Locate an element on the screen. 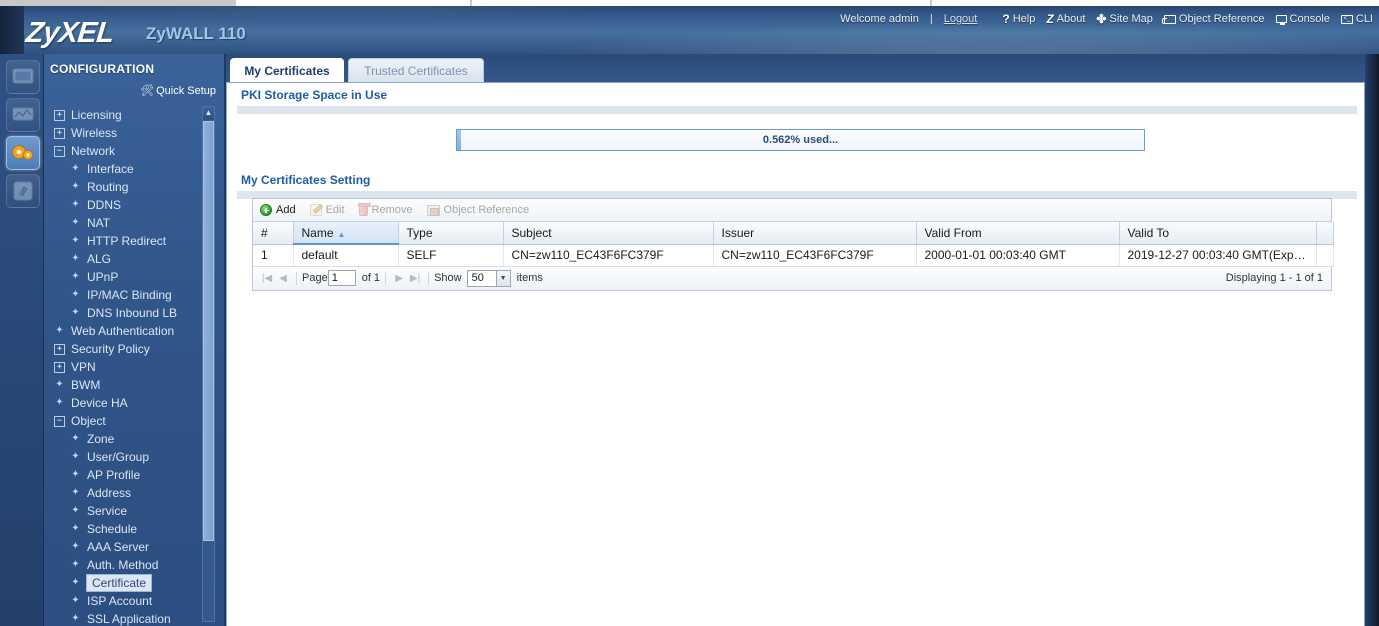  sidebar-item-ddns: ✦ DDNS is located at coordinates (126, 205).